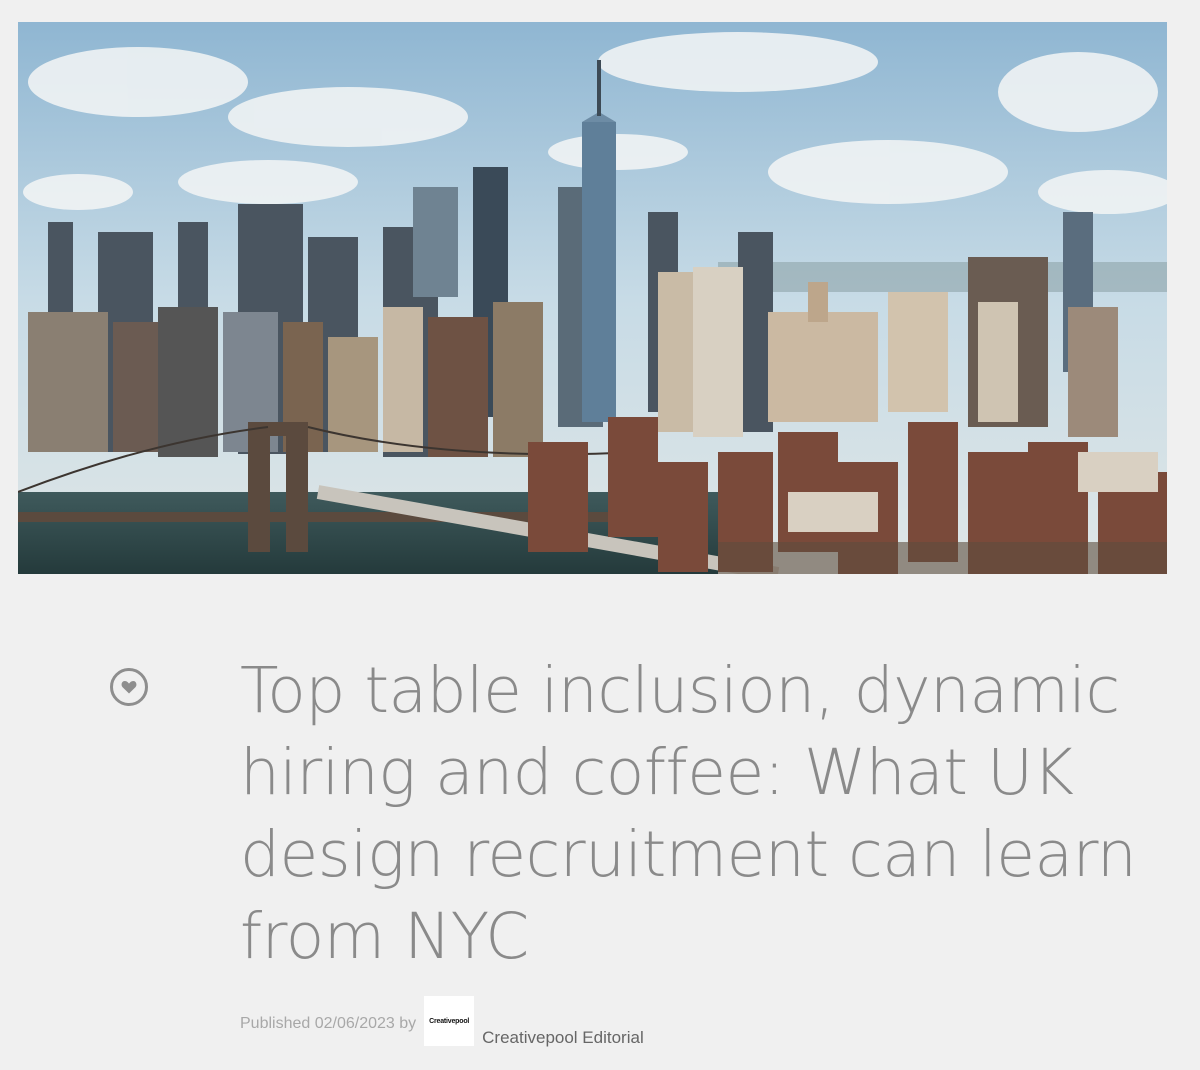 Image resolution: width=1200 pixels, height=1070 pixels. What do you see at coordinates (563, 1038) in the screenshot?
I see `author-name-link: Creativepool Editorial` at bounding box center [563, 1038].